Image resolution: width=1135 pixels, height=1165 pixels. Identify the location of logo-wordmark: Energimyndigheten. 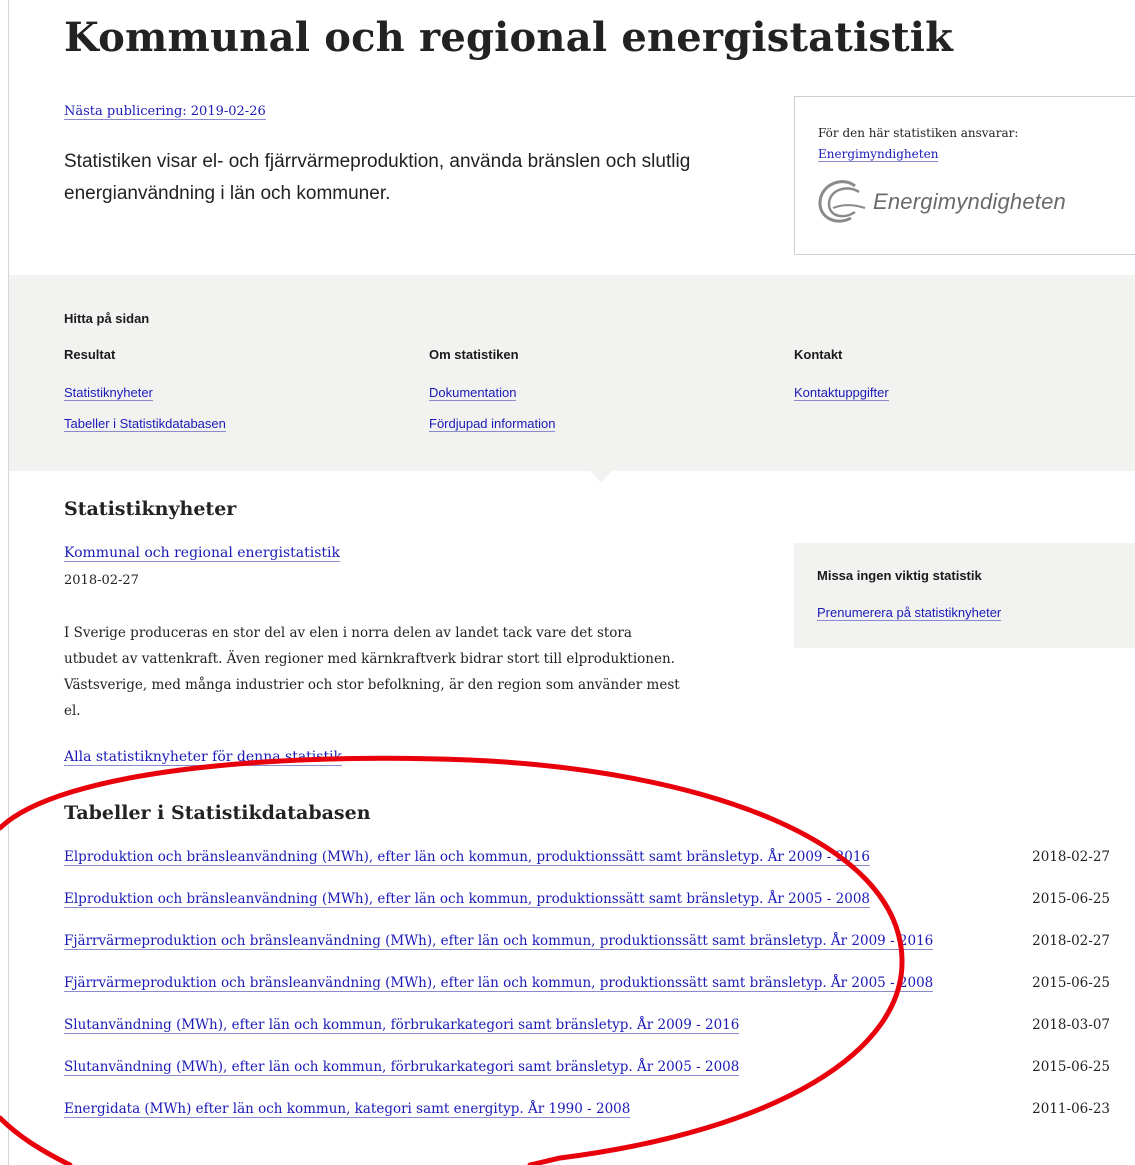
(969, 201).